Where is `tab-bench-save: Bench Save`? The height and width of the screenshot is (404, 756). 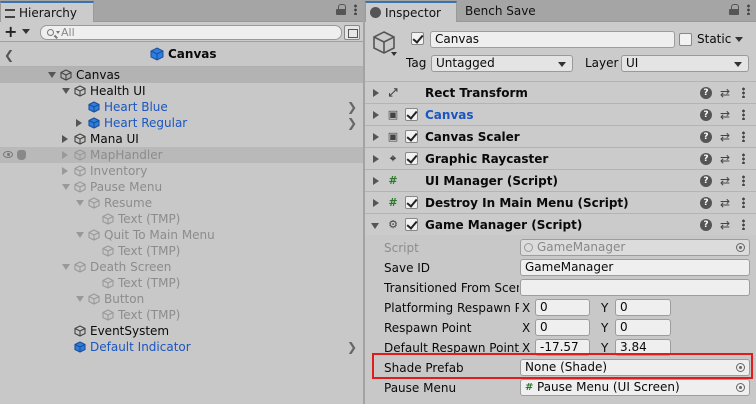 tab-bench-save: Bench Save is located at coordinates (505, 11).